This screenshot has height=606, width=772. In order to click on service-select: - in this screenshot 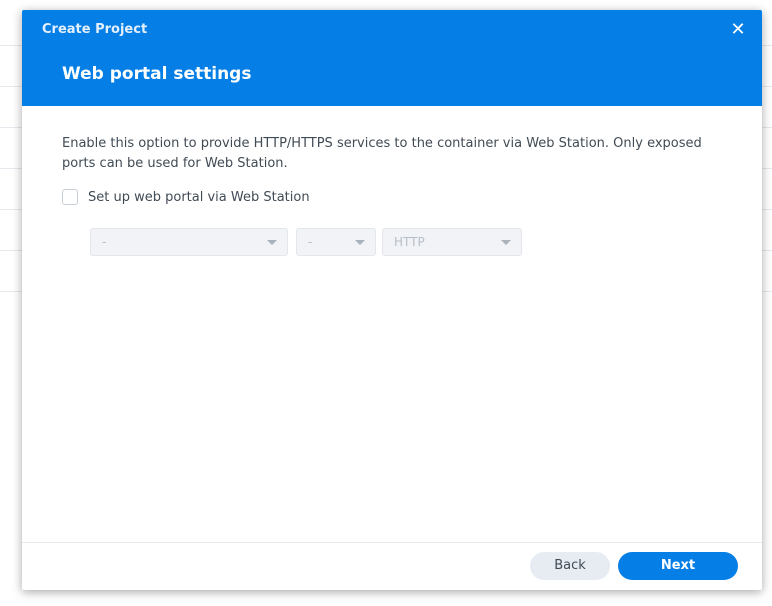, I will do `click(189, 242)`.